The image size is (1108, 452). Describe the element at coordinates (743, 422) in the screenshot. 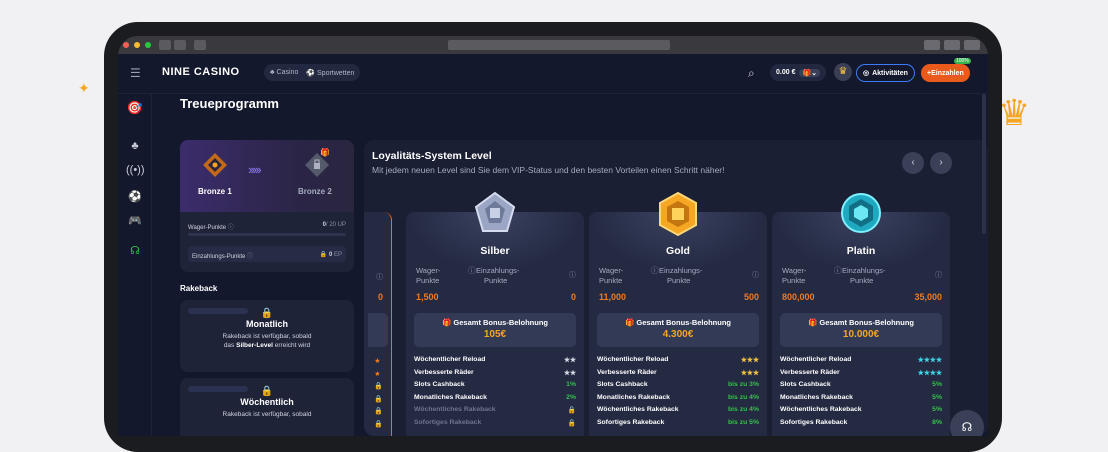

I see `perk-value: bis zu 5%` at that location.